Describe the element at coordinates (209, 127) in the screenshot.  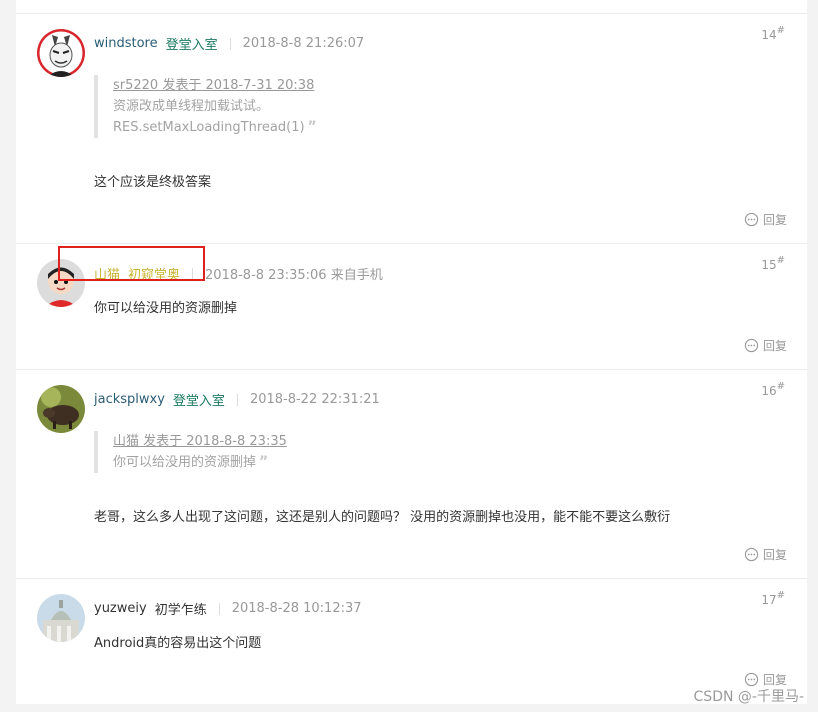
I see `quote-line: RES.setMaxLoadingThread(1)` at that location.